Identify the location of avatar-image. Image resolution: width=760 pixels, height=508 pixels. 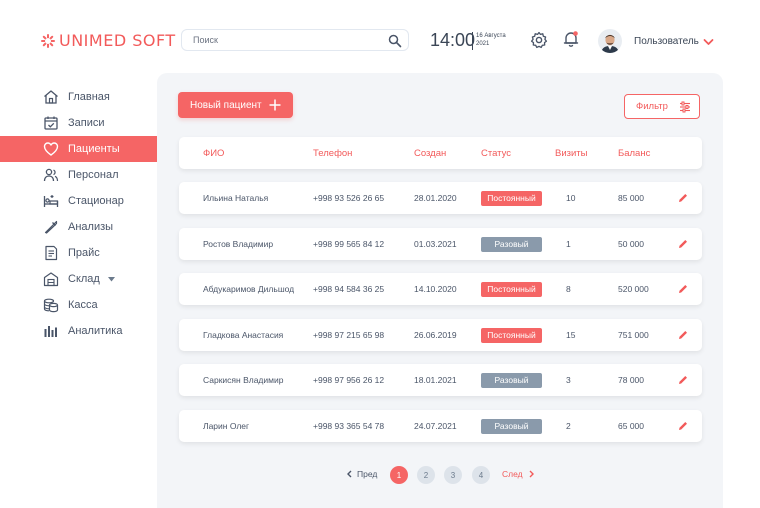
(610, 41).